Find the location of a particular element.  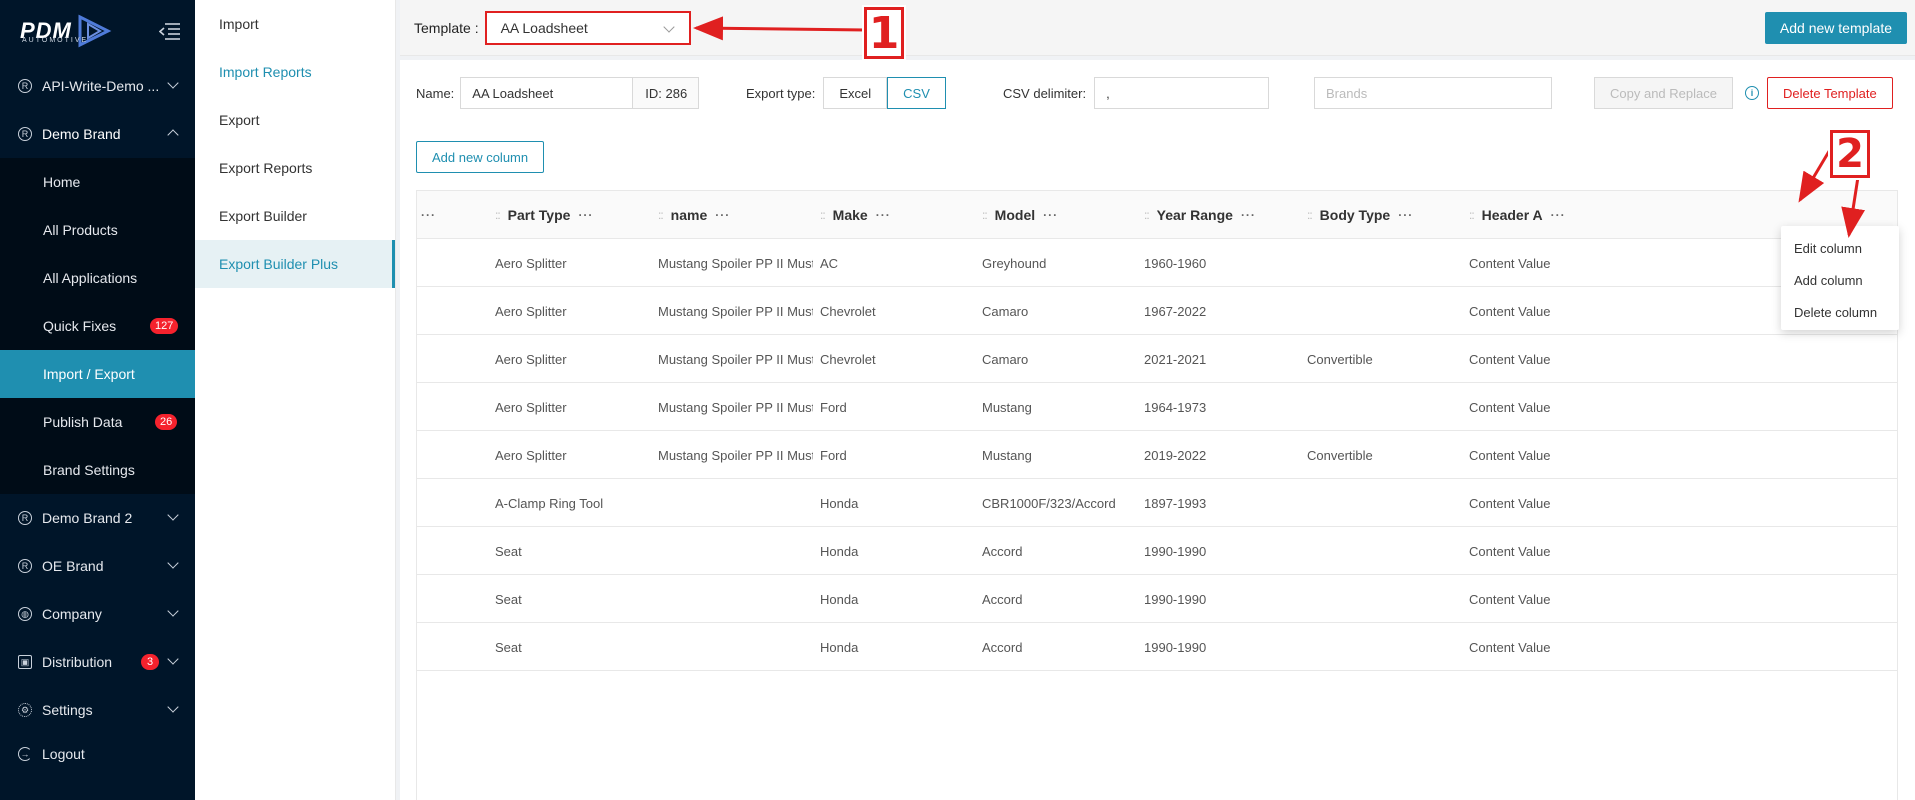

column-header-label: Year Range is located at coordinates (1194, 215).